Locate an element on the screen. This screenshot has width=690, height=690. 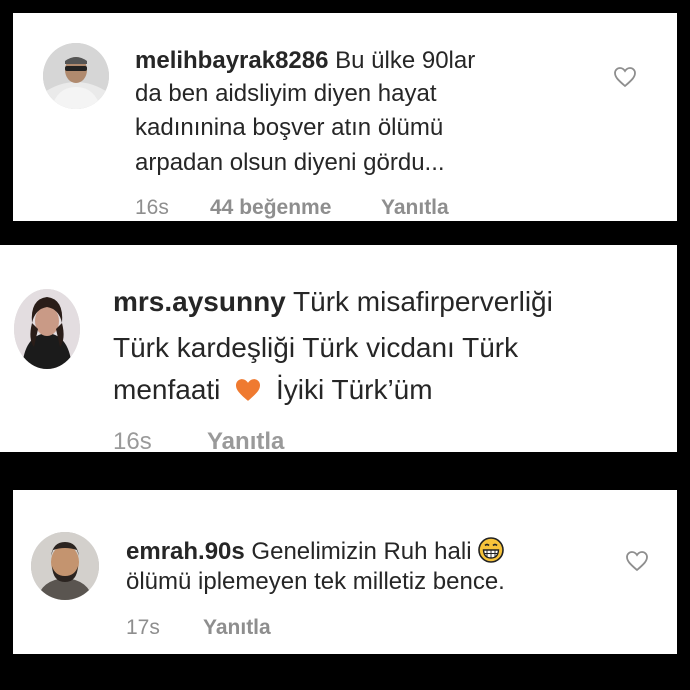
username-link: emrah.90s is located at coordinates (185, 551).